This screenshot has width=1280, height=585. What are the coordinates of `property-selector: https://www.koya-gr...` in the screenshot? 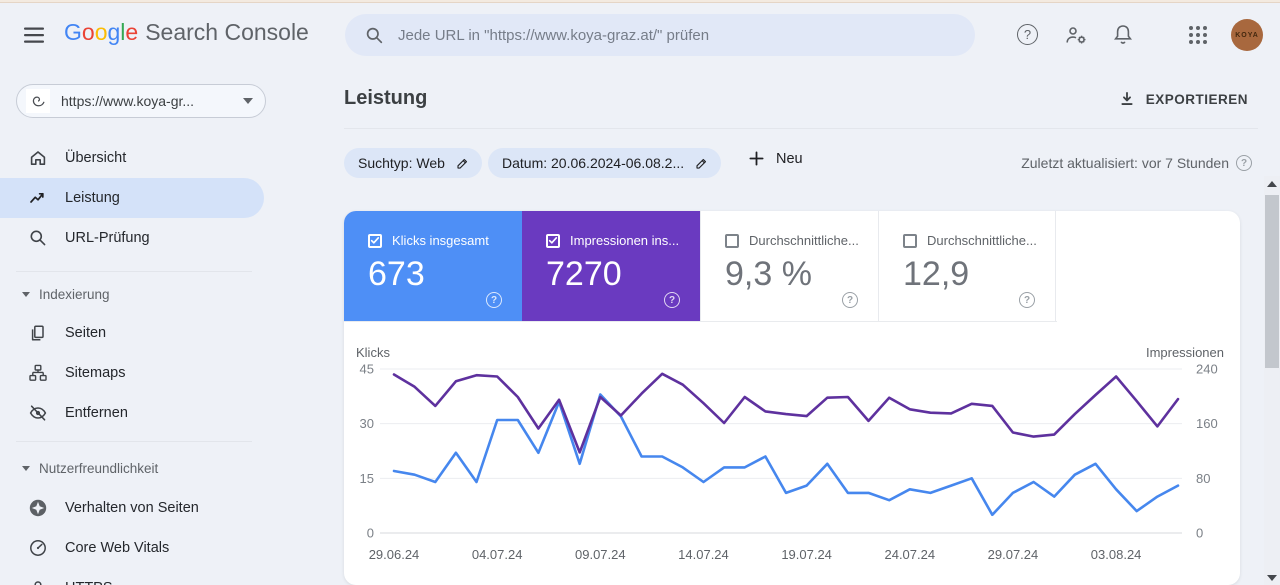 It's located at (141, 101).